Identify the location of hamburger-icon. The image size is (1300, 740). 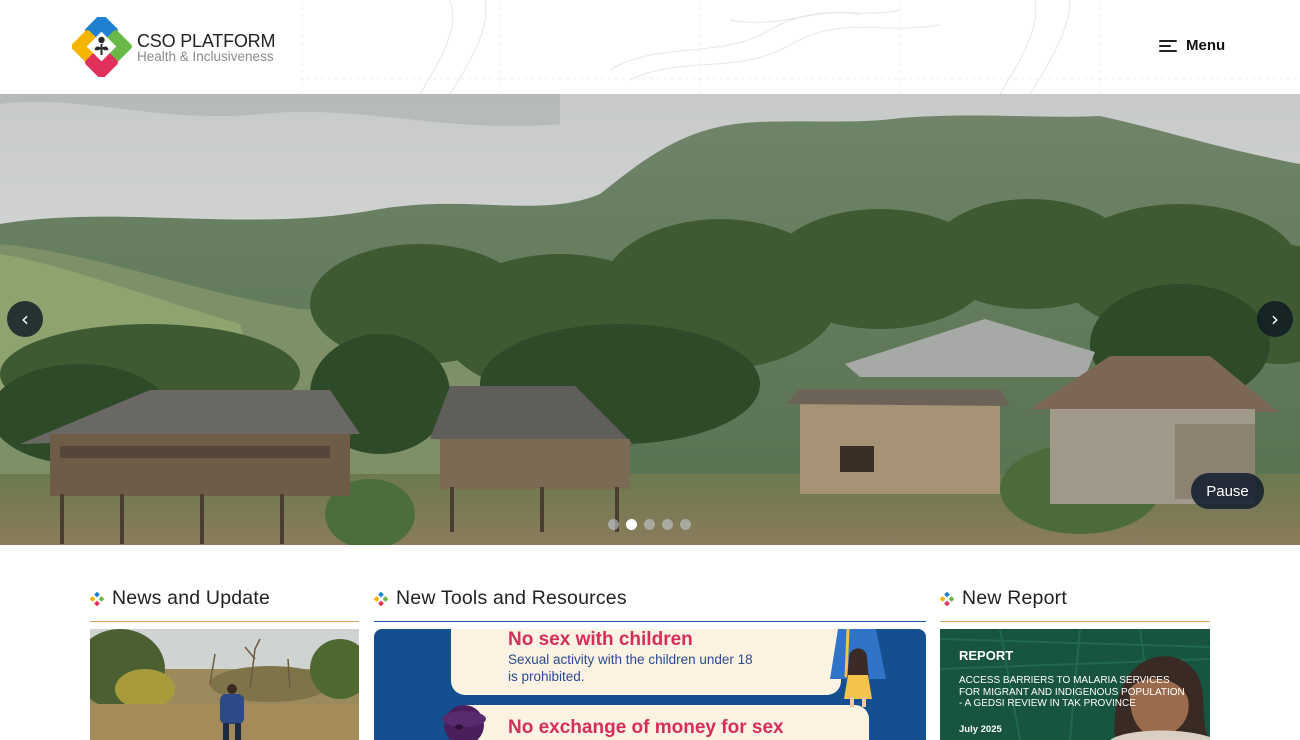
(1168, 46).